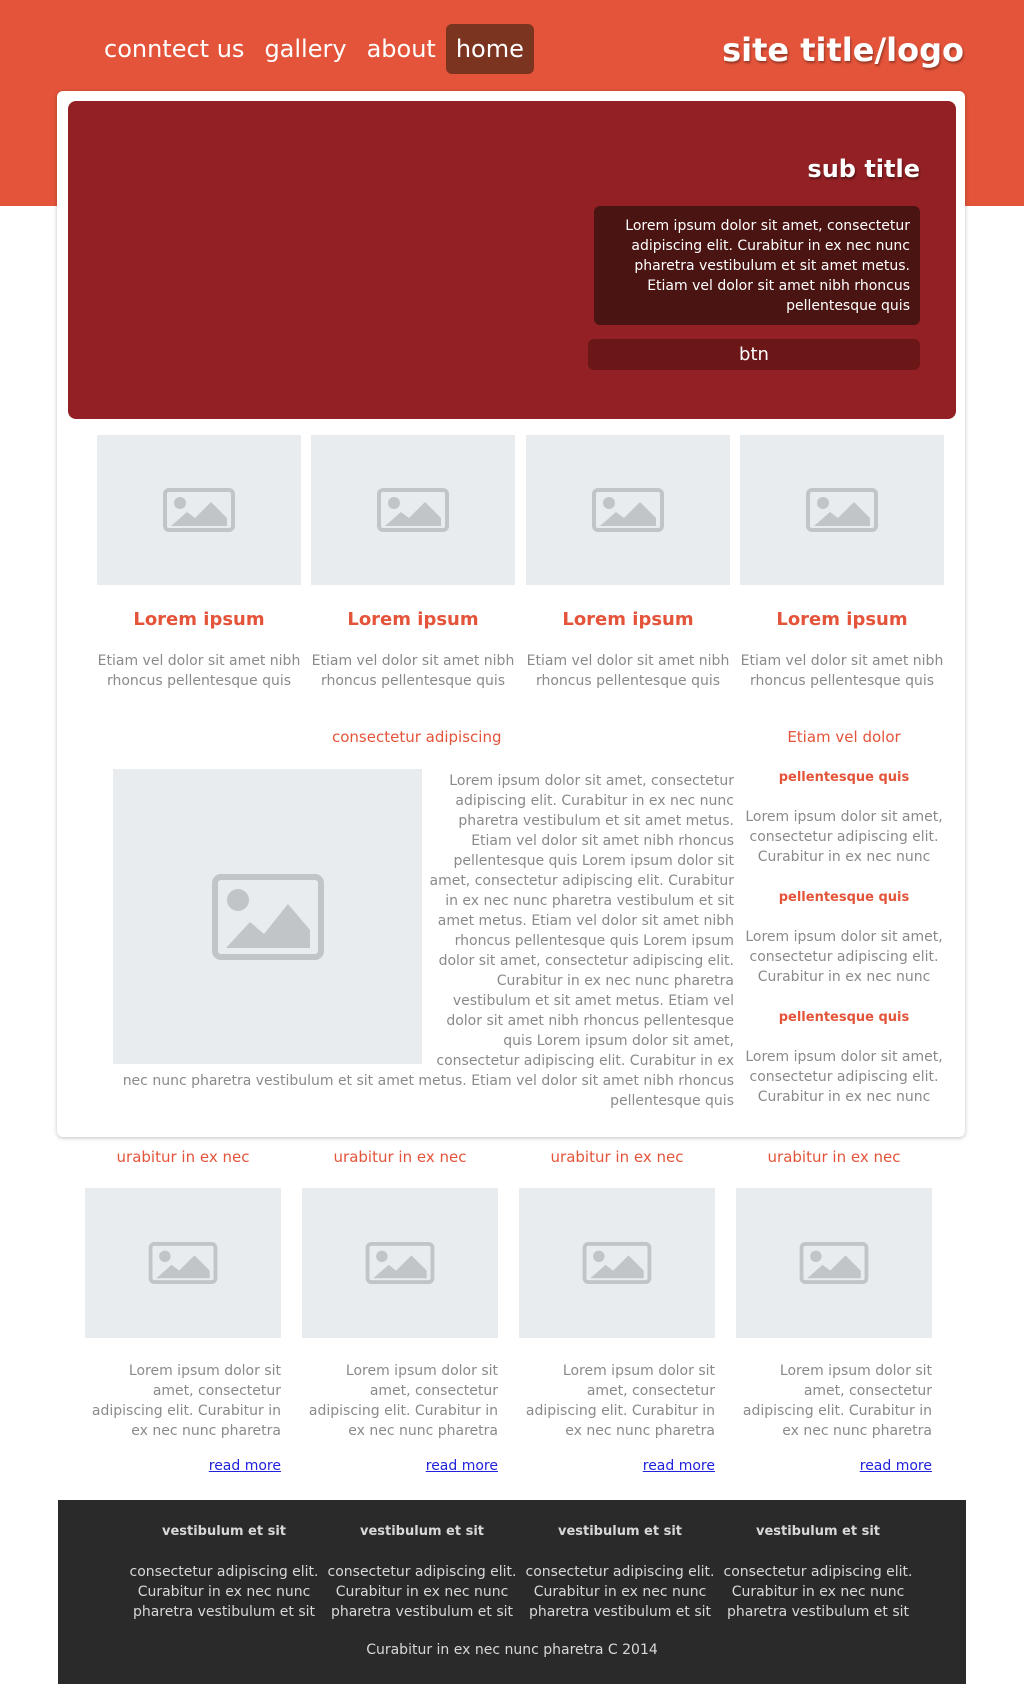  What do you see at coordinates (863, 169) in the screenshot?
I see `hero-subtitle: sub title` at bounding box center [863, 169].